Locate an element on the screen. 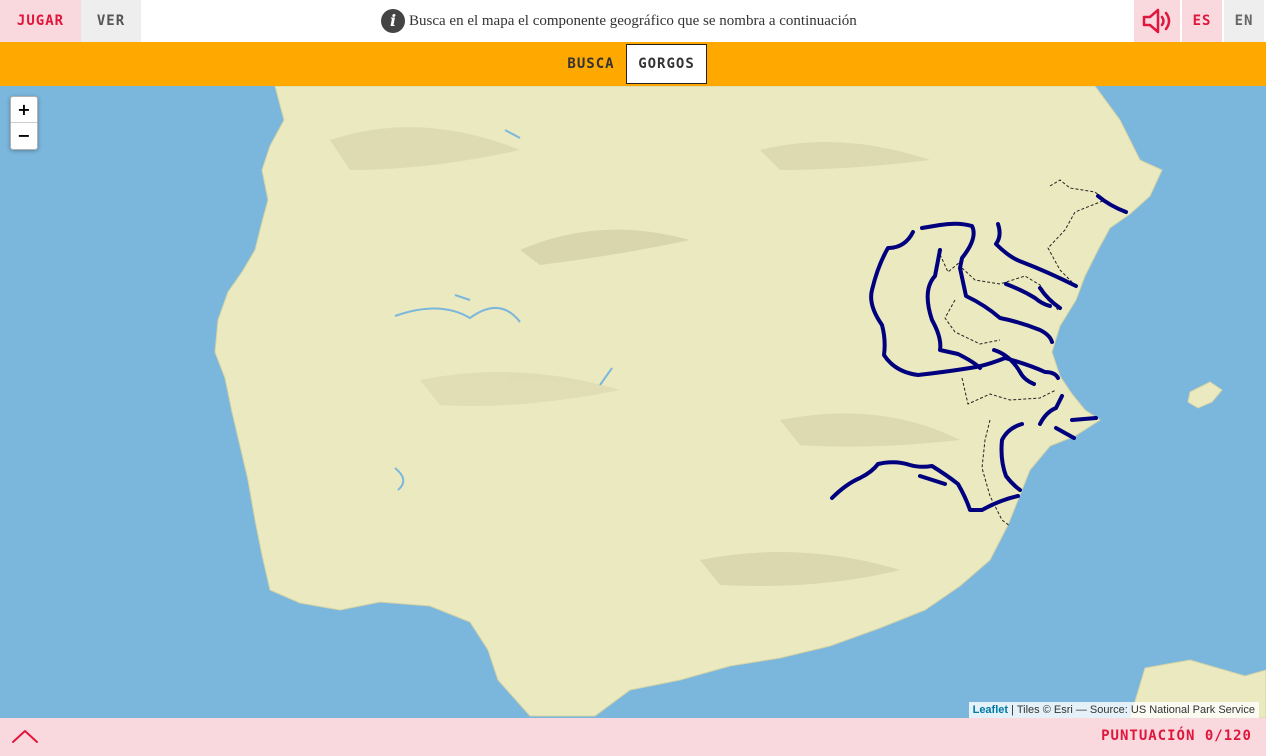 The image size is (1266, 756). balearic-island-mallorca is located at coordinates (1205, 395).